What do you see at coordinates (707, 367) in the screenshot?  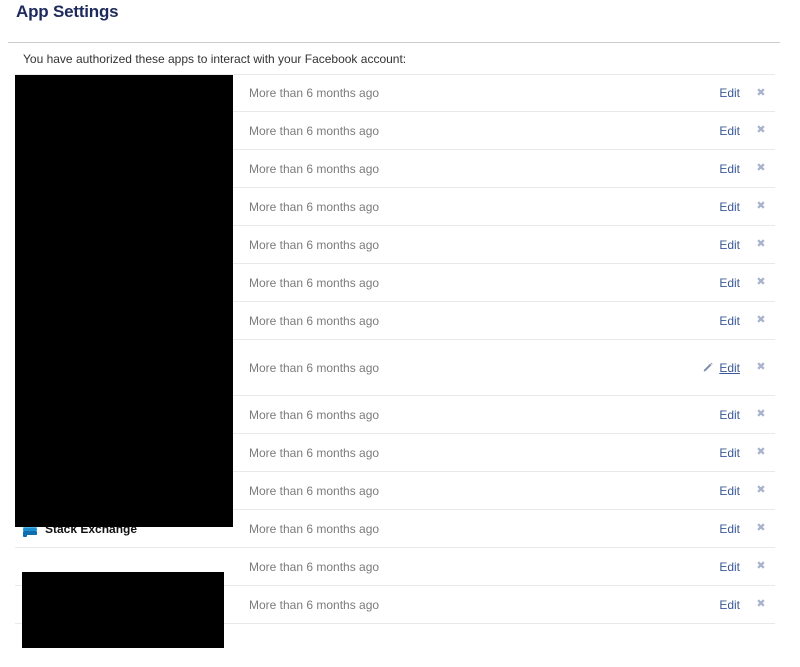 I see `pencil-icon` at bounding box center [707, 367].